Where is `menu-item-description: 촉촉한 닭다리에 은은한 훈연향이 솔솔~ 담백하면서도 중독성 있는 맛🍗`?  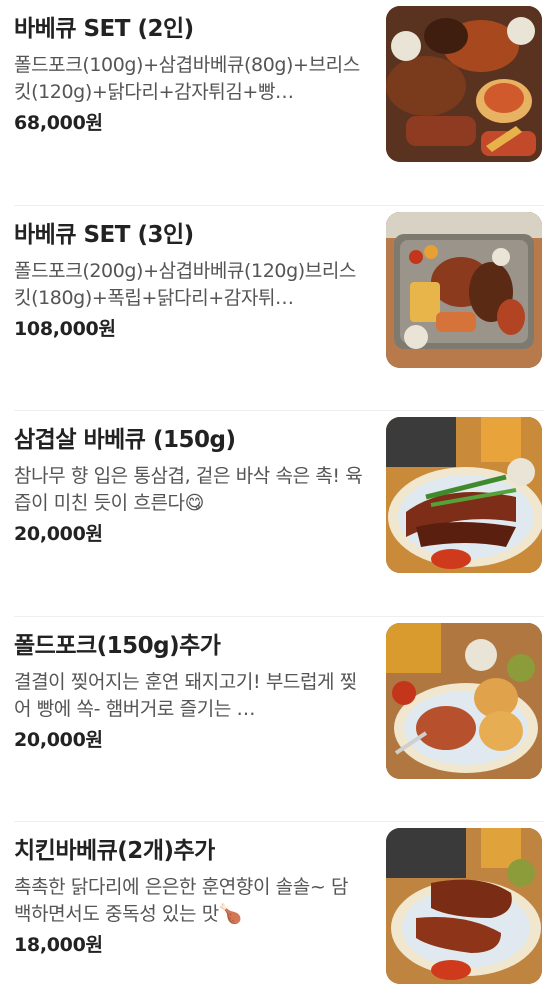 menu-item-description: 촉촉한 닭다리에 은은한 훈연향이 솔솔~ 담백하면서도 중독성 있는 맛🍗 is located at coordinates (181, 901).